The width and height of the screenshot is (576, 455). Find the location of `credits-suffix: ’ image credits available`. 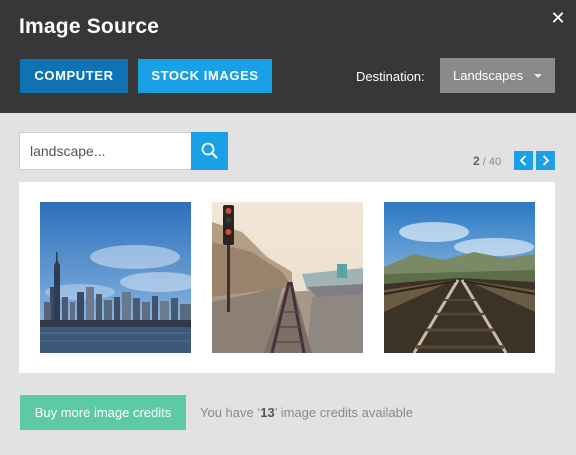

credits-suffix: ’ image credits available is located at coordinates (343, 412).